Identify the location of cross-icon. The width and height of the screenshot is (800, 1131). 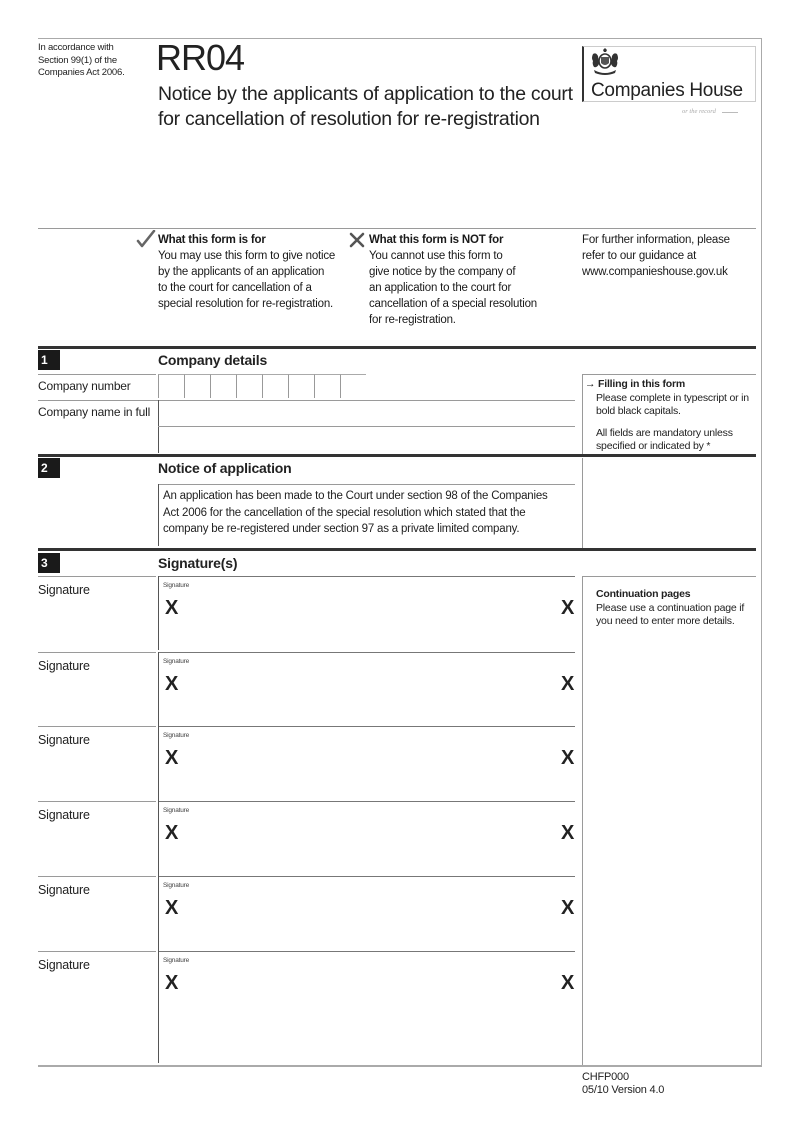
(357, 240).